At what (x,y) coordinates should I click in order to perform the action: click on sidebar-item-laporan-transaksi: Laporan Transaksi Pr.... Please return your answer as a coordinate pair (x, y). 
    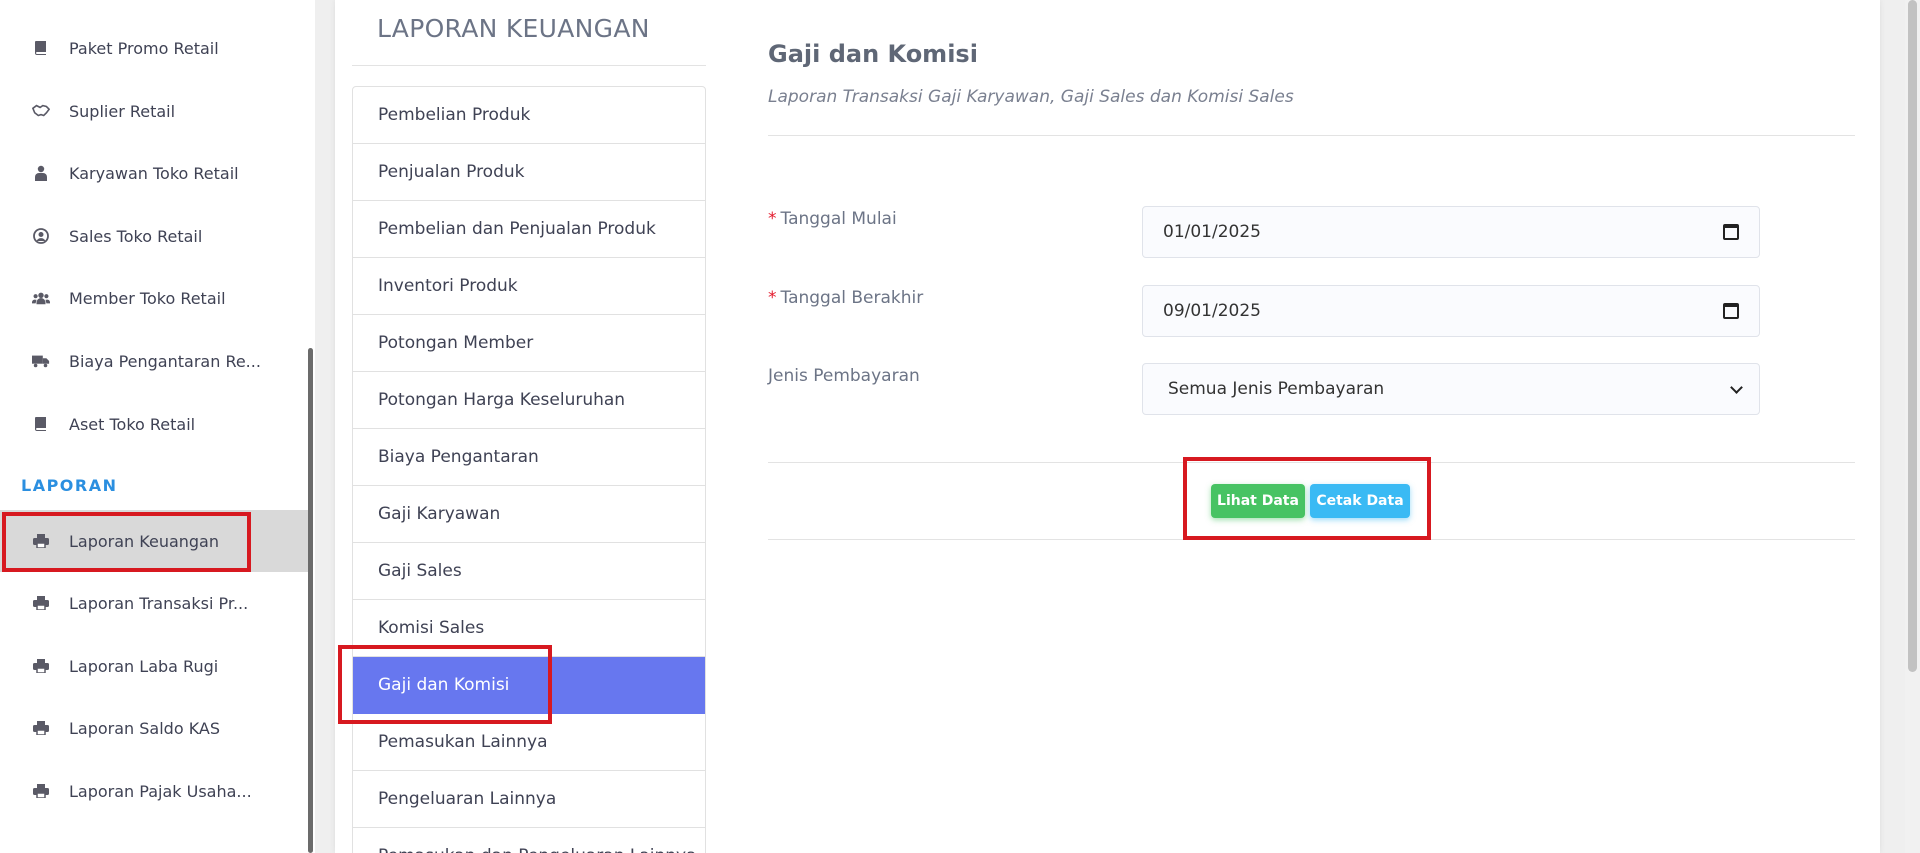
    Looking at the image, I should click on (125, 603).